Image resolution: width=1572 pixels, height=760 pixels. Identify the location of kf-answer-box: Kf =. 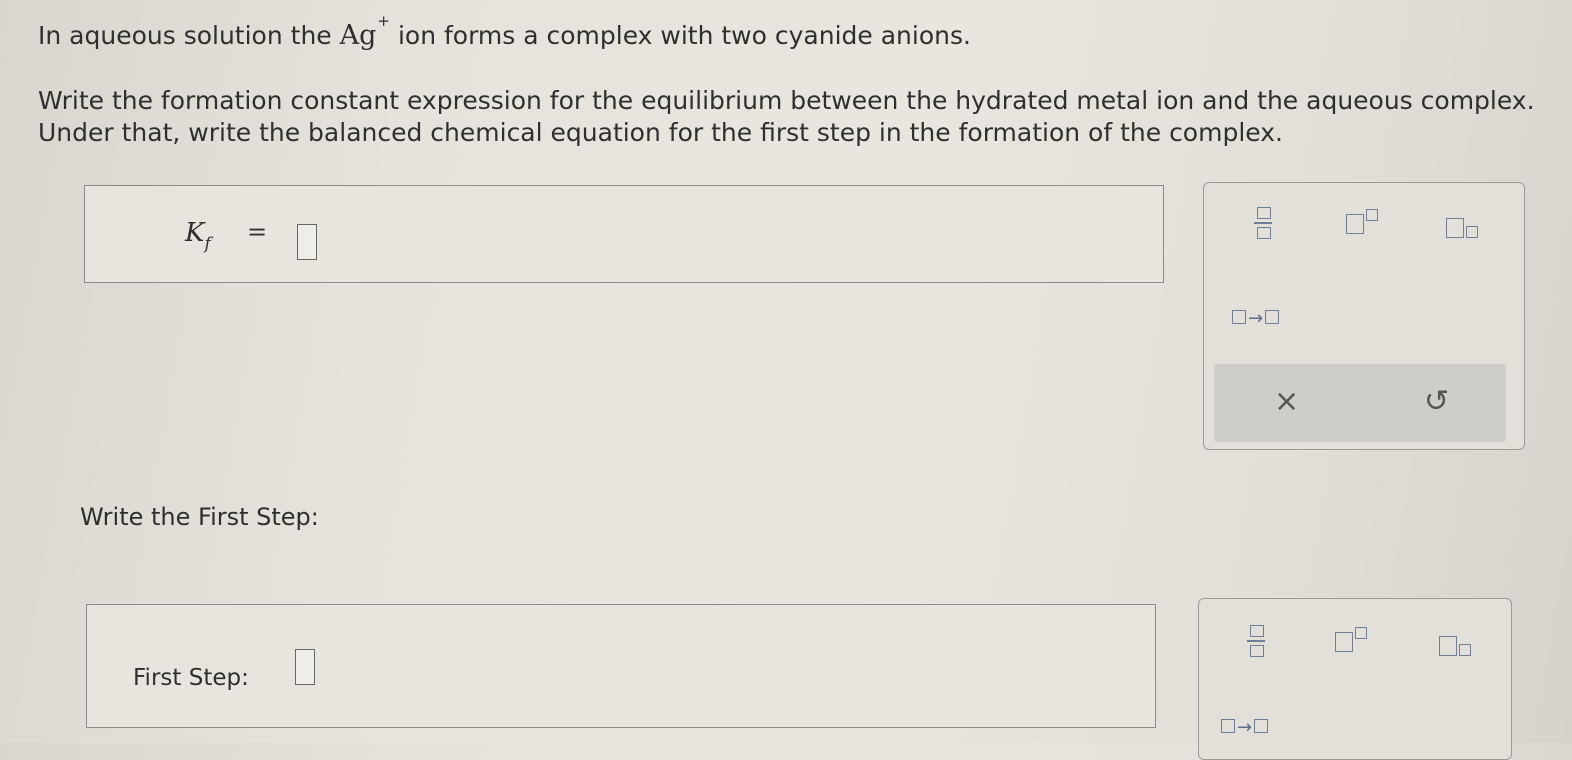
(624, 234).